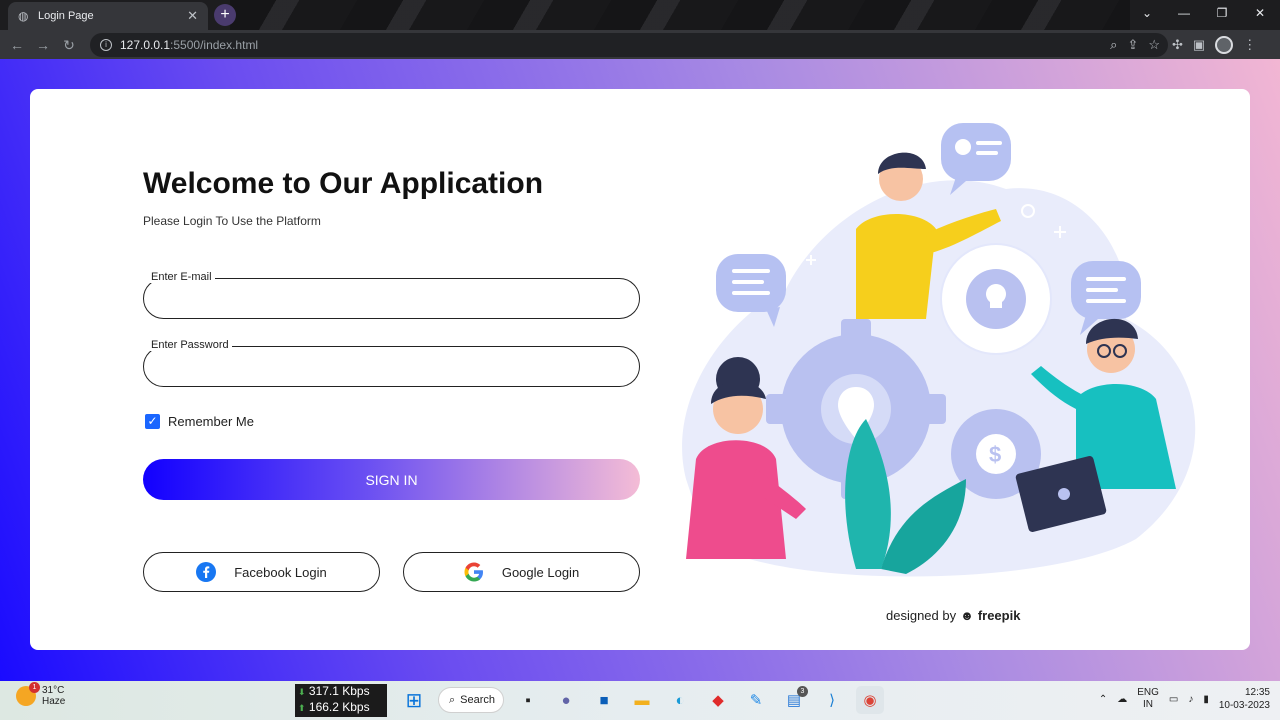 The height and width of the screenshot is (720, 1280). Describe the element at coordinates (832, 700) in the screenshot. I see `vscode-icon: ⟩` at that location.